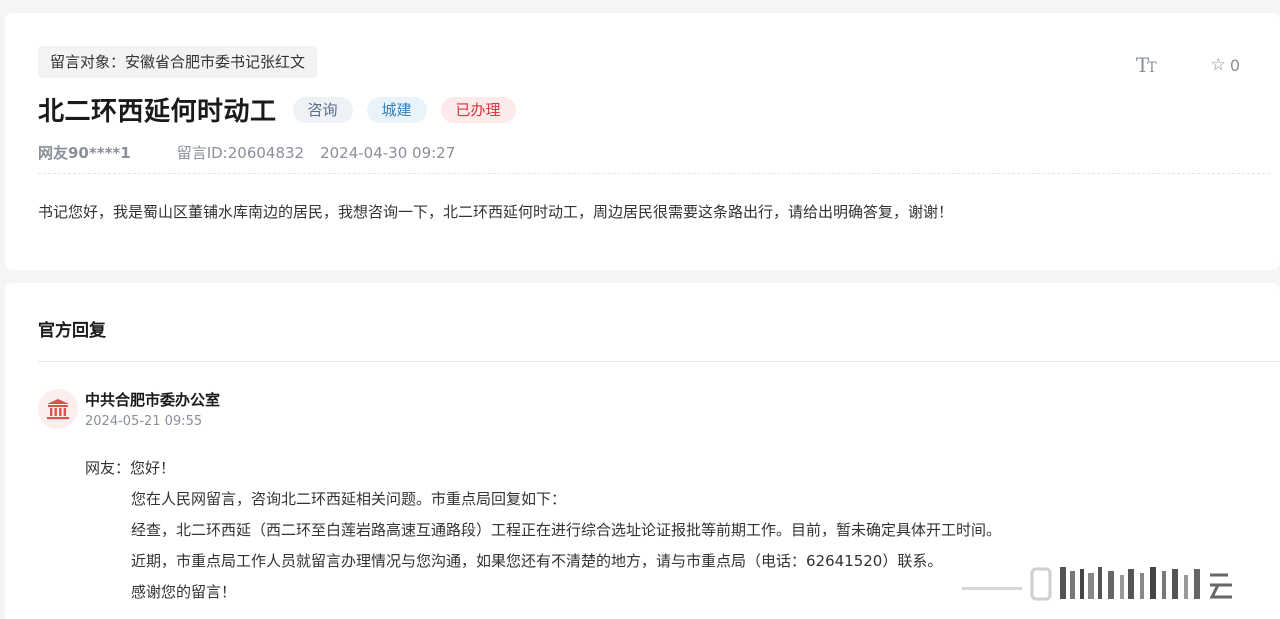 This screenshot has width=1280, height=619. I want to click on avatar, so click(58, 409).